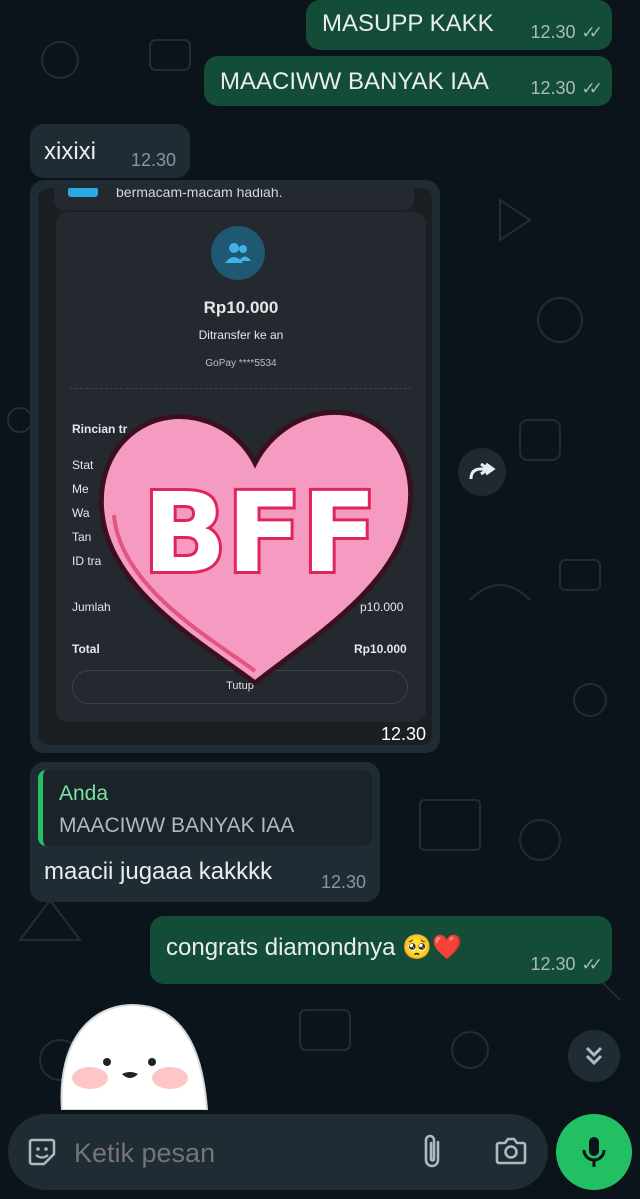 The width and height of the screenshot is (640, 1199). I want to click on sticker-text: BFF, so click(260, 533).